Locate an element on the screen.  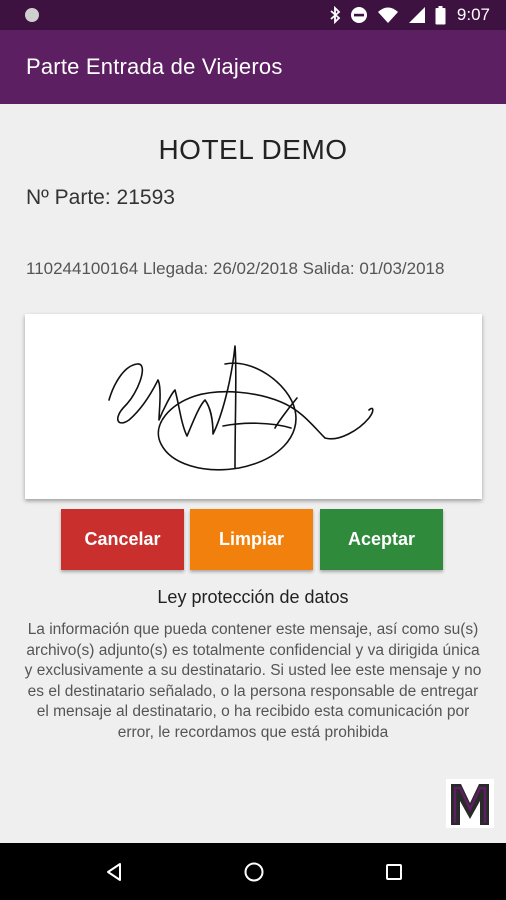
app-bar: Parte Entrada de Viajeros is located at coordinates (253, 67).